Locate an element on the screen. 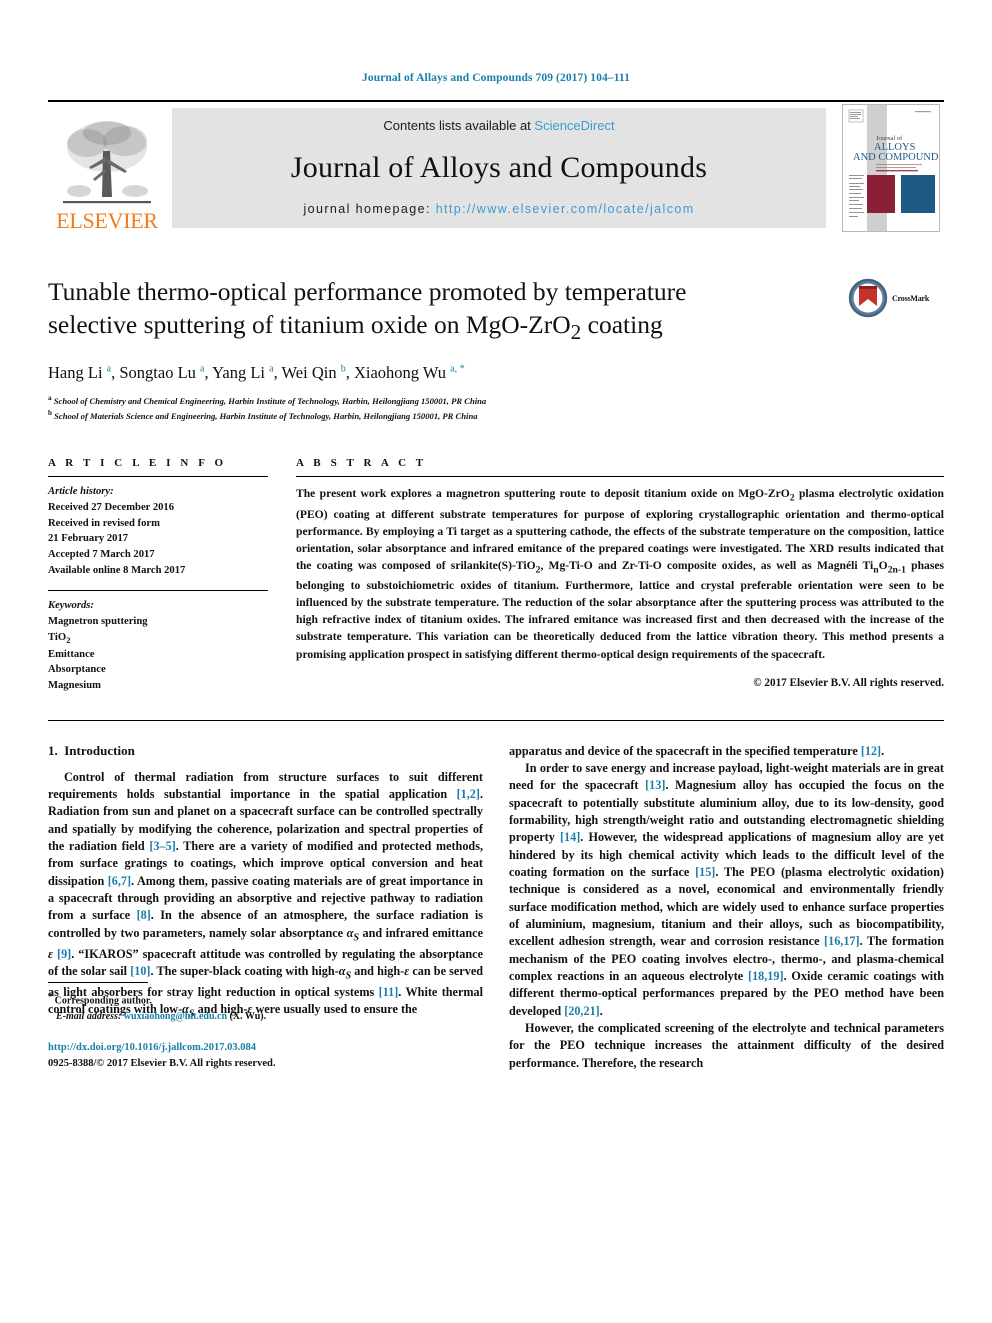 This screenshot has width=992, height=1323. citation-ref: [20,21] is located at coordinates (582, 1011).